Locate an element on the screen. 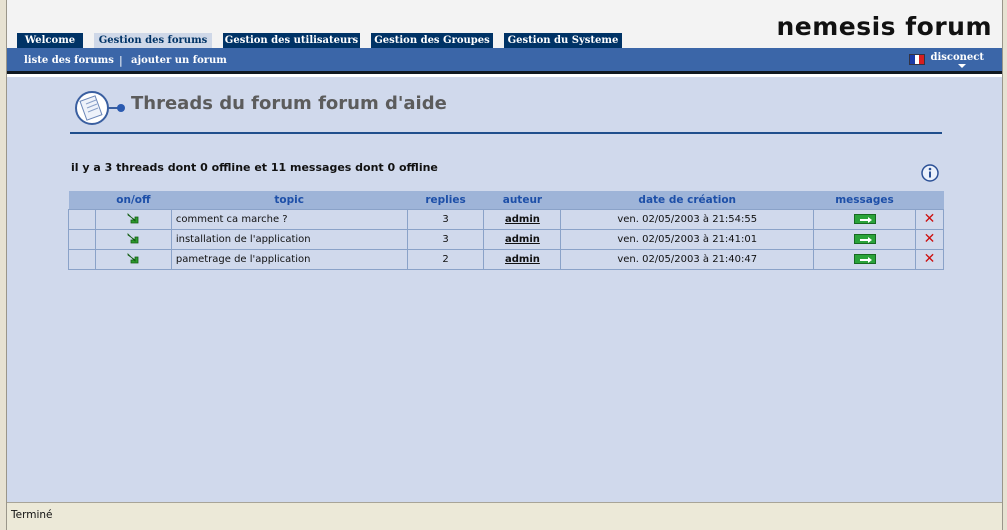 This screenshot has height=530, width=1007. thread-date: ven. 02/05/2003 à 21:41:01 is located at coordinates (687, 239).